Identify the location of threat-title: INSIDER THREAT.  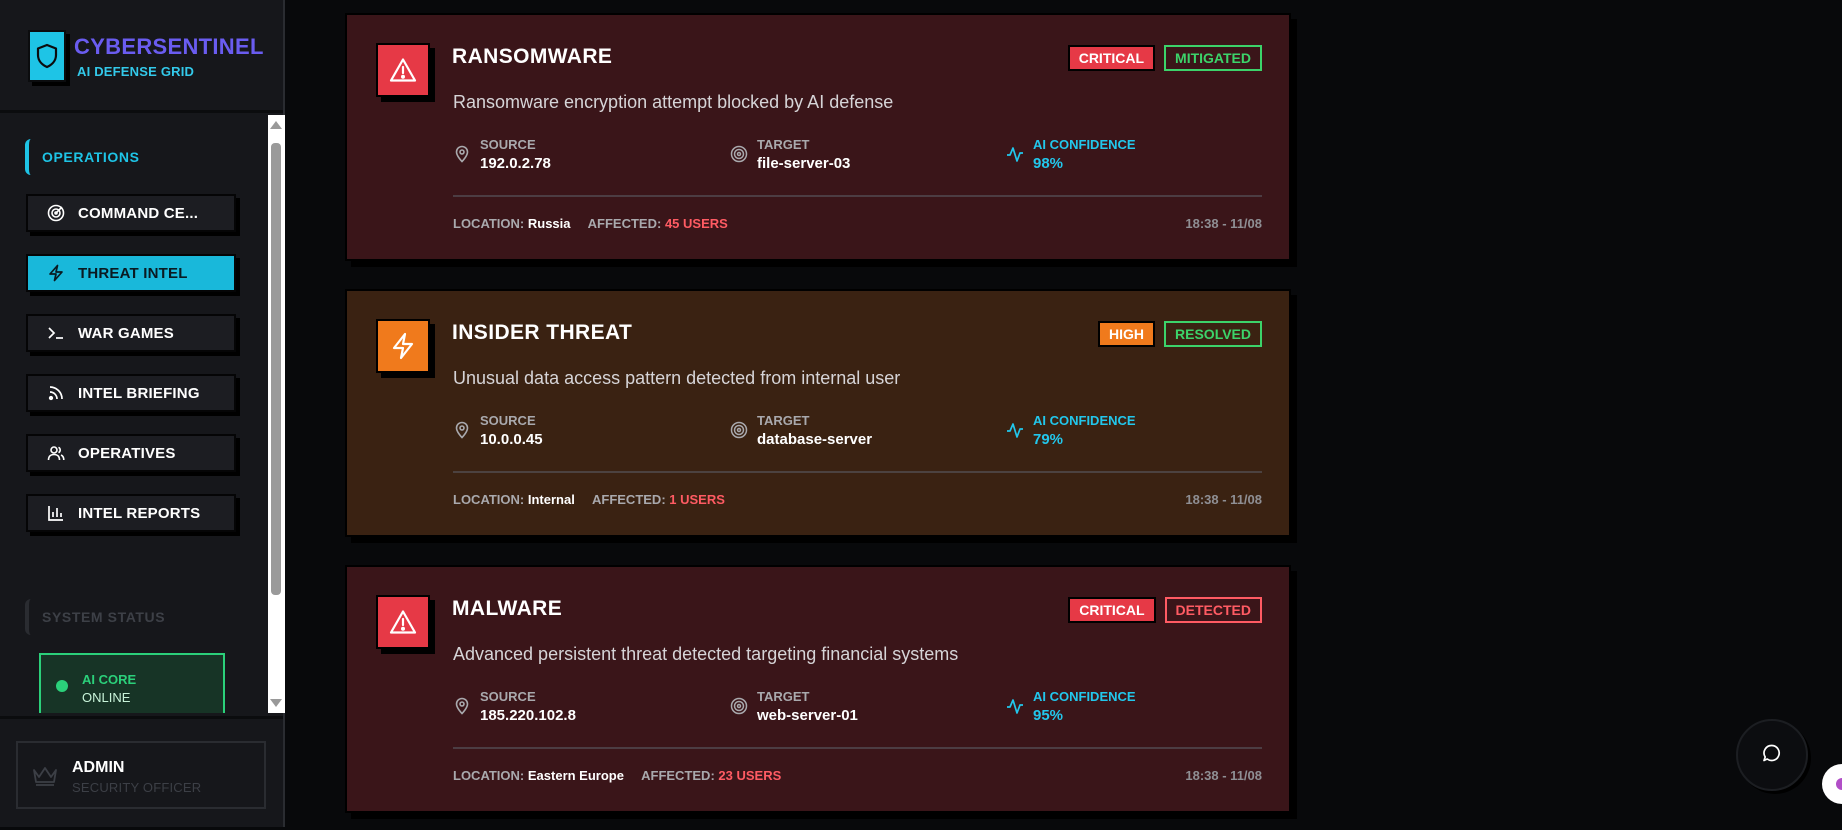
(542, 332).